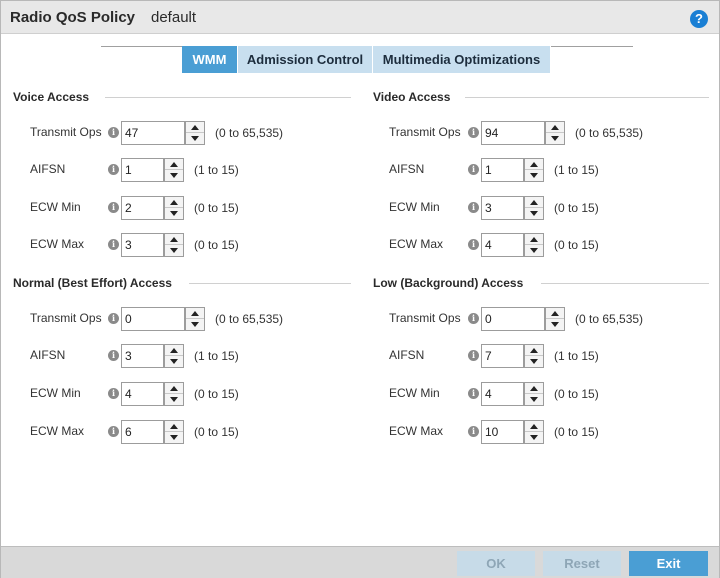 The height and width of the screenshot is (578, 720). What do you see at coordinates (142, 394) in the screenshot?
I see `normal-ecw-min-input: 4` at bounding box center [142, 394].